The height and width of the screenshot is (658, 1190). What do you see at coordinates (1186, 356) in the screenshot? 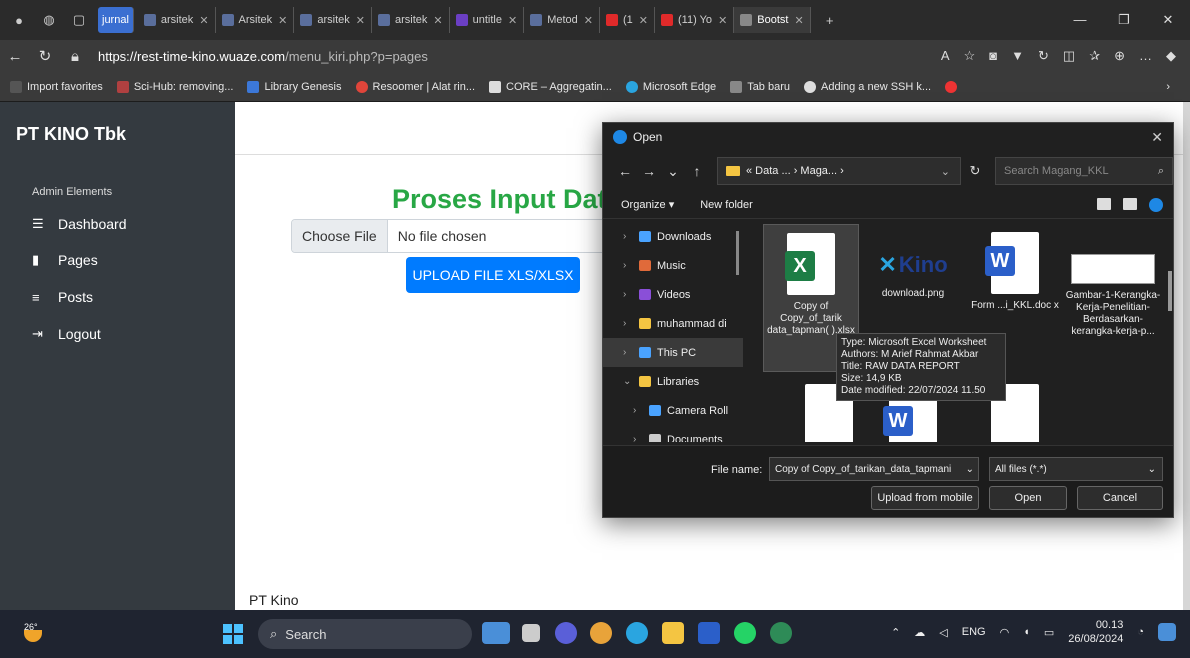
I see `page-scrollbar` at bounding box center [1186, 356].